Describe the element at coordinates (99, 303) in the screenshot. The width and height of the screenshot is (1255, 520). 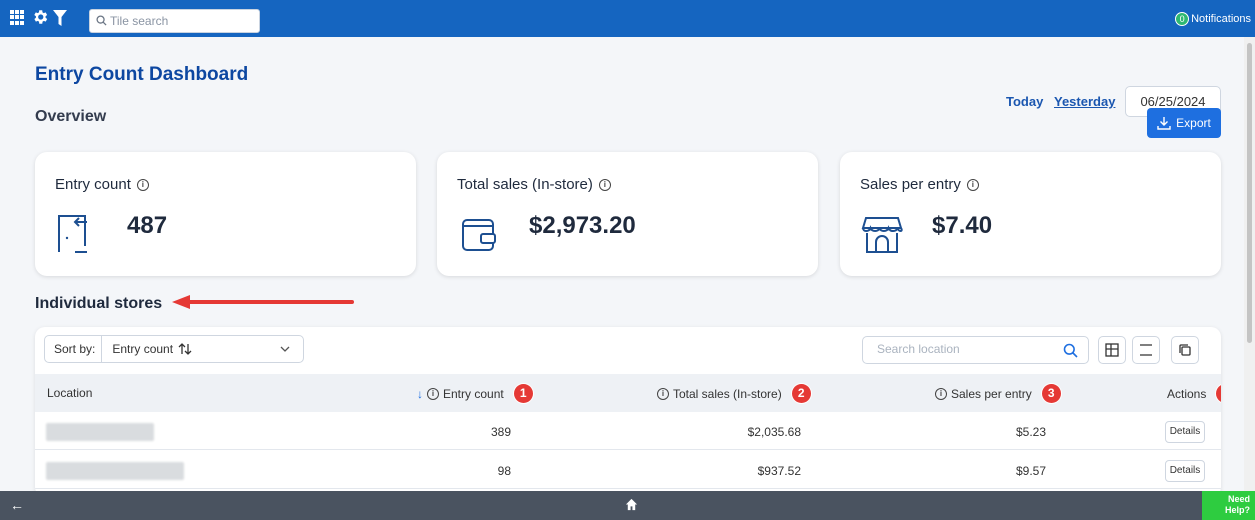
I see `individual-stores-heading: Individual stores` at that location.